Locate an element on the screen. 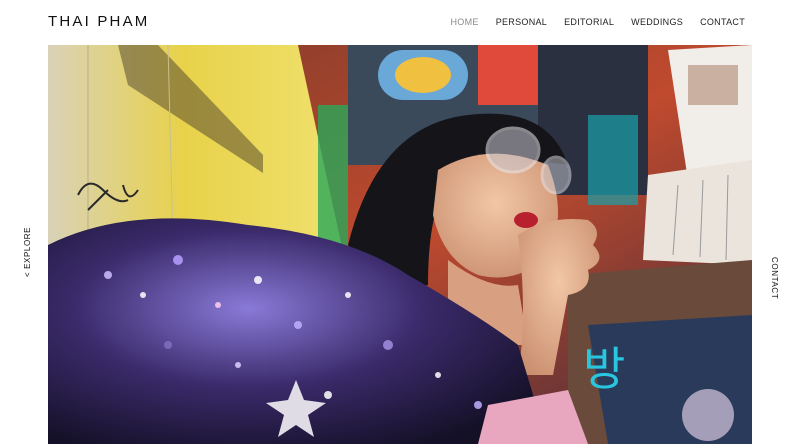 This screenshot has width=800, height=444. nav-item-editorial: EDITORIAL is located at coordinates (589, 22).